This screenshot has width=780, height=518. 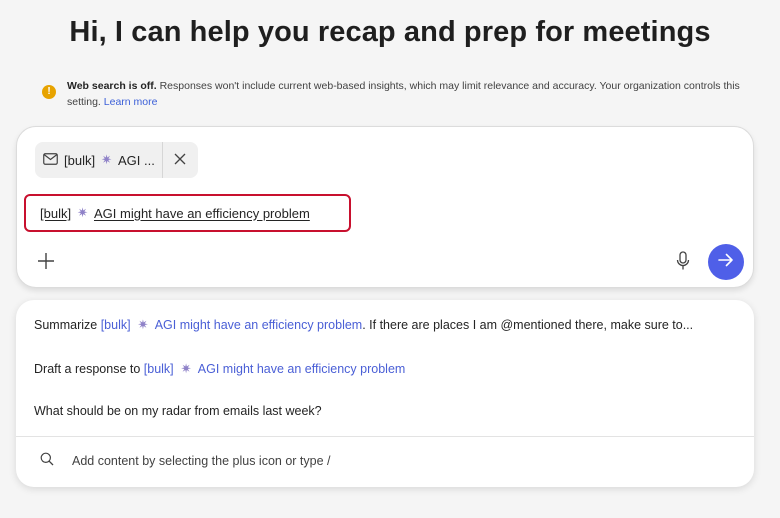 I want to click on divider, so click(x=385, y=436).